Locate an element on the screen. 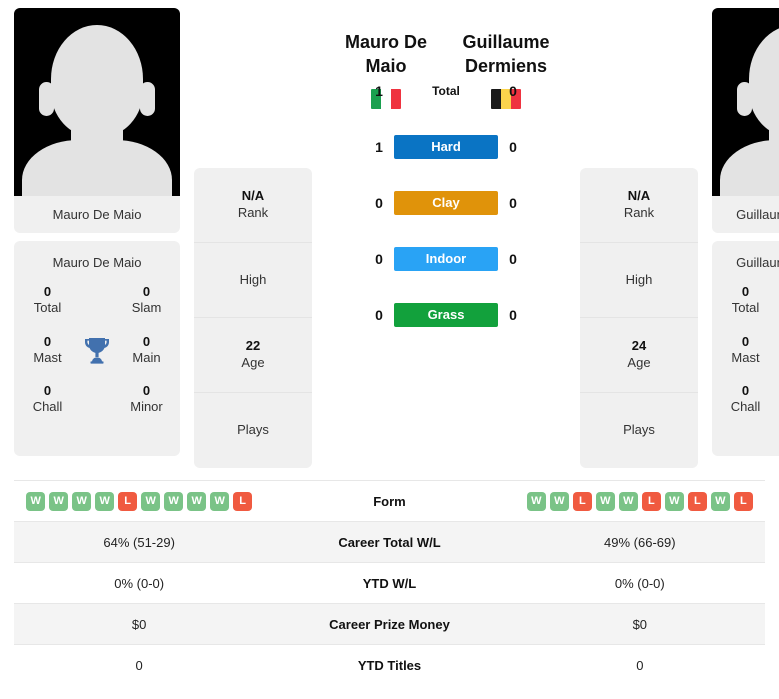  table-row-label-ytd-titles: YTD Titles is located at coordinates (389, 665).